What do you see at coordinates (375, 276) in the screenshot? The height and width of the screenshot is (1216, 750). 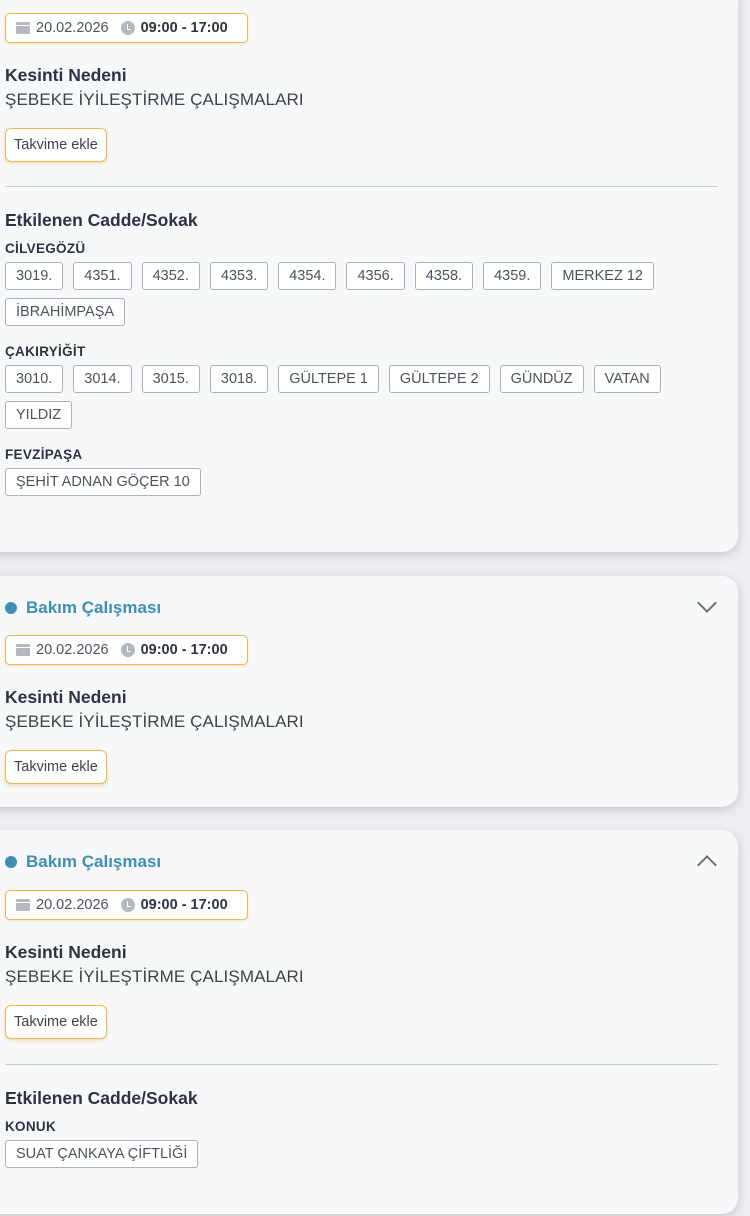 I see `street-chip: 4356.` at bounding box center [375, 276].